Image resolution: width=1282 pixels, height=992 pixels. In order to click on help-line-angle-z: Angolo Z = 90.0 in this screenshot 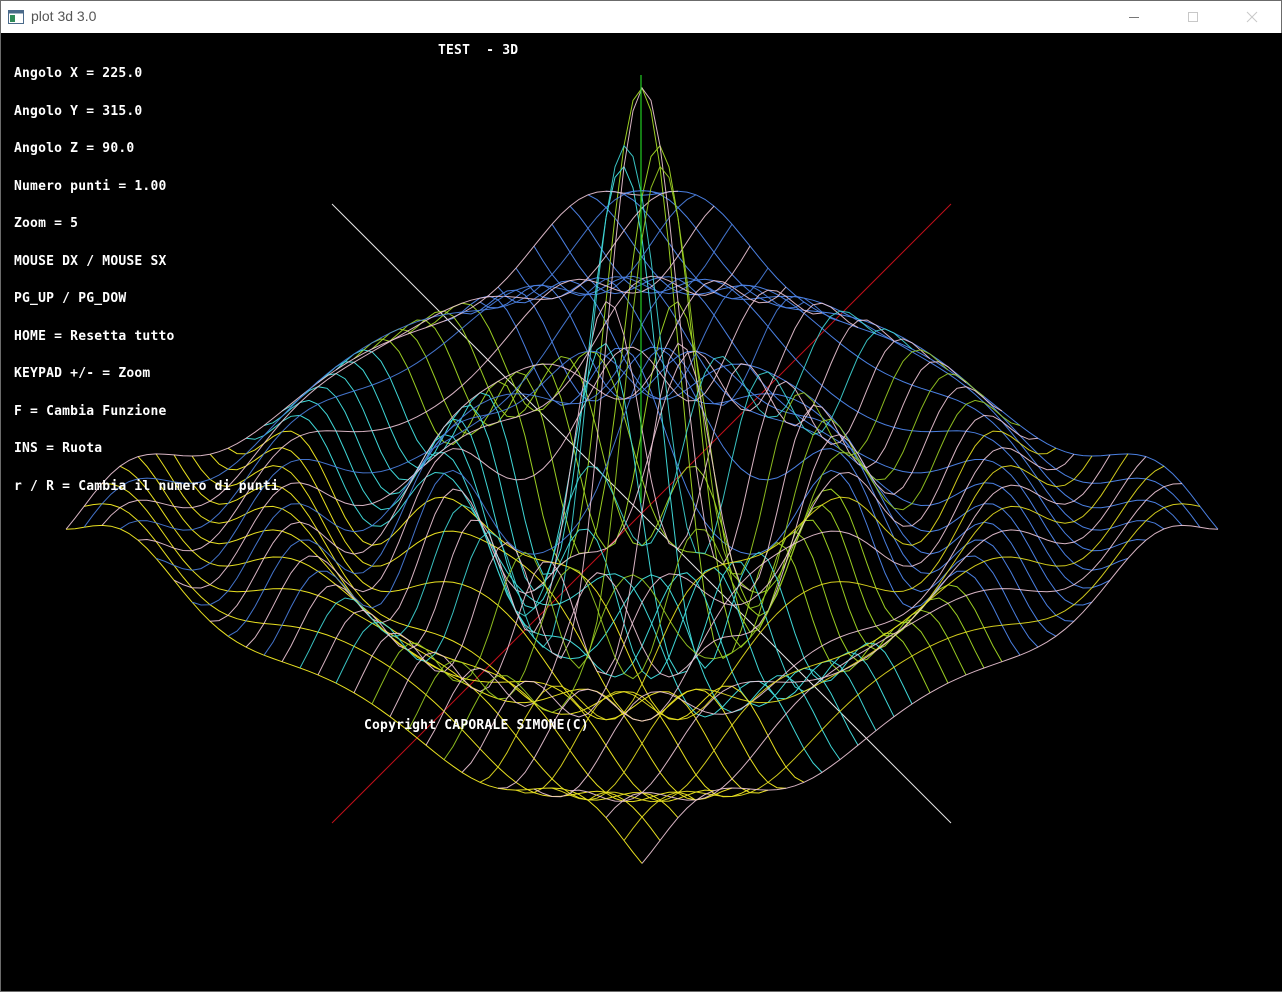, I will do `click(74, 148)`.